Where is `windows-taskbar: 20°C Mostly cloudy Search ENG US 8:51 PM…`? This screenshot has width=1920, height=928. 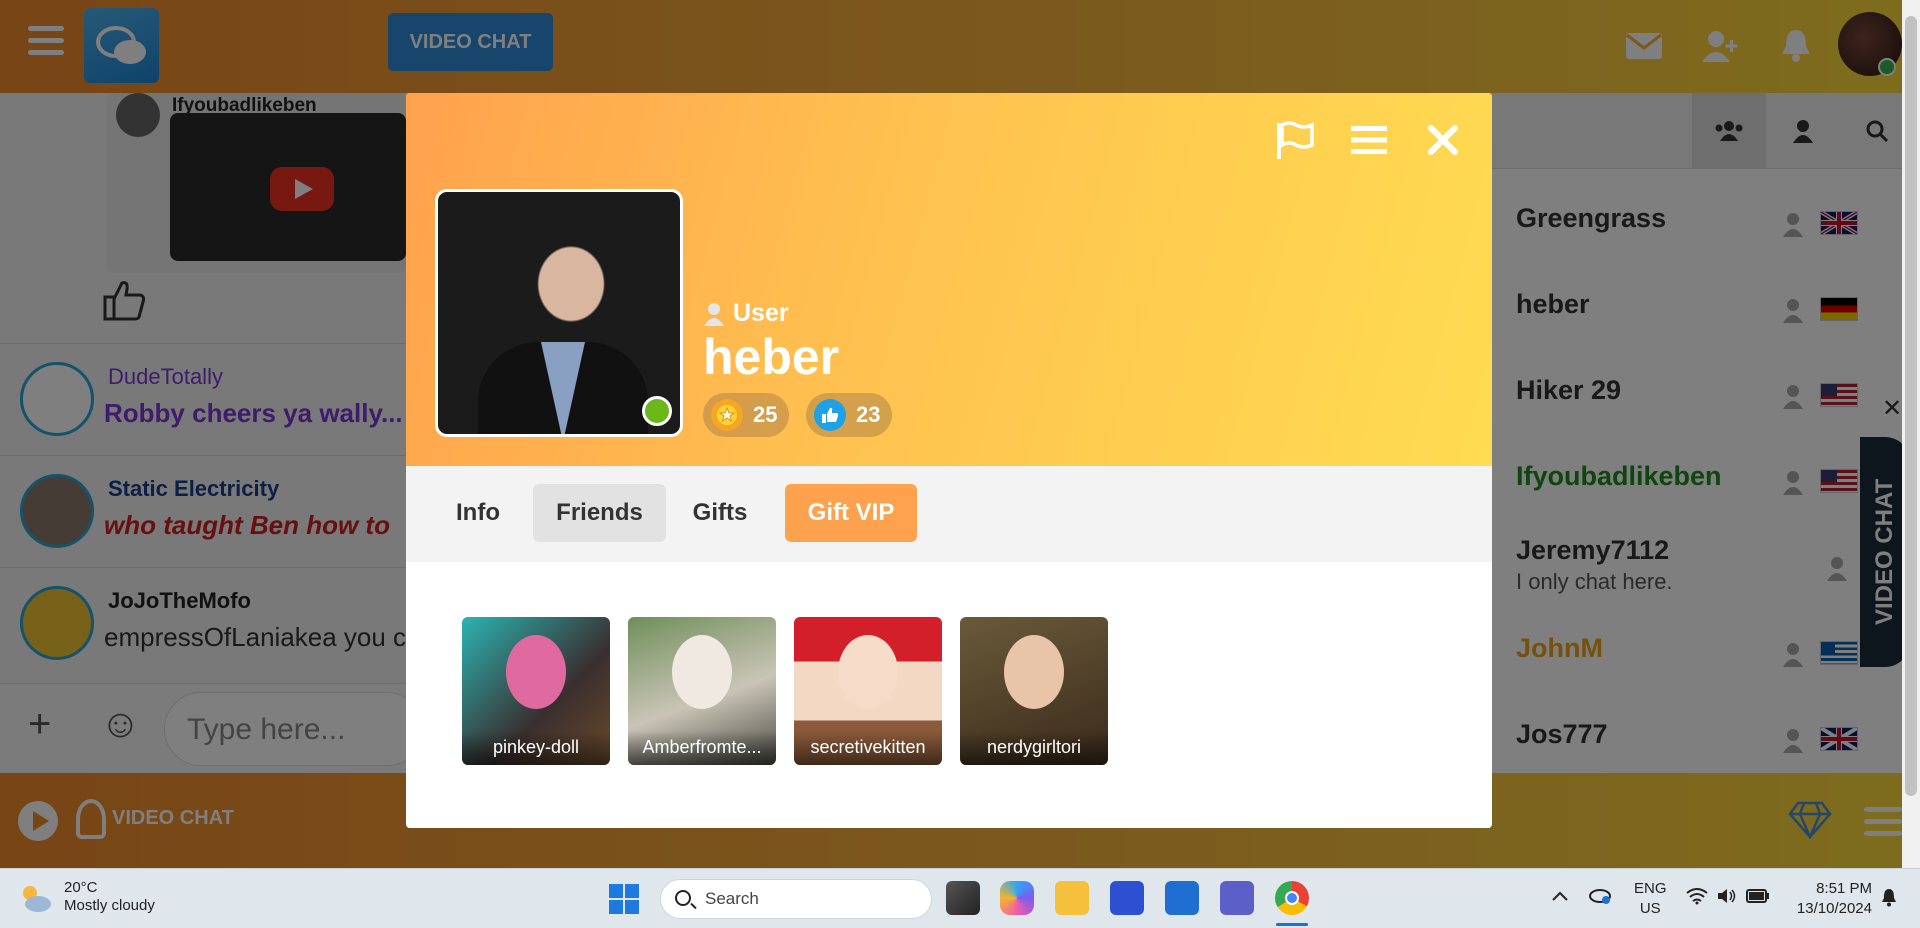 windows-taskbar: 20°C Mostly cloudy Search ENG US 8:51 PM… is located at coordinates (960, 898).